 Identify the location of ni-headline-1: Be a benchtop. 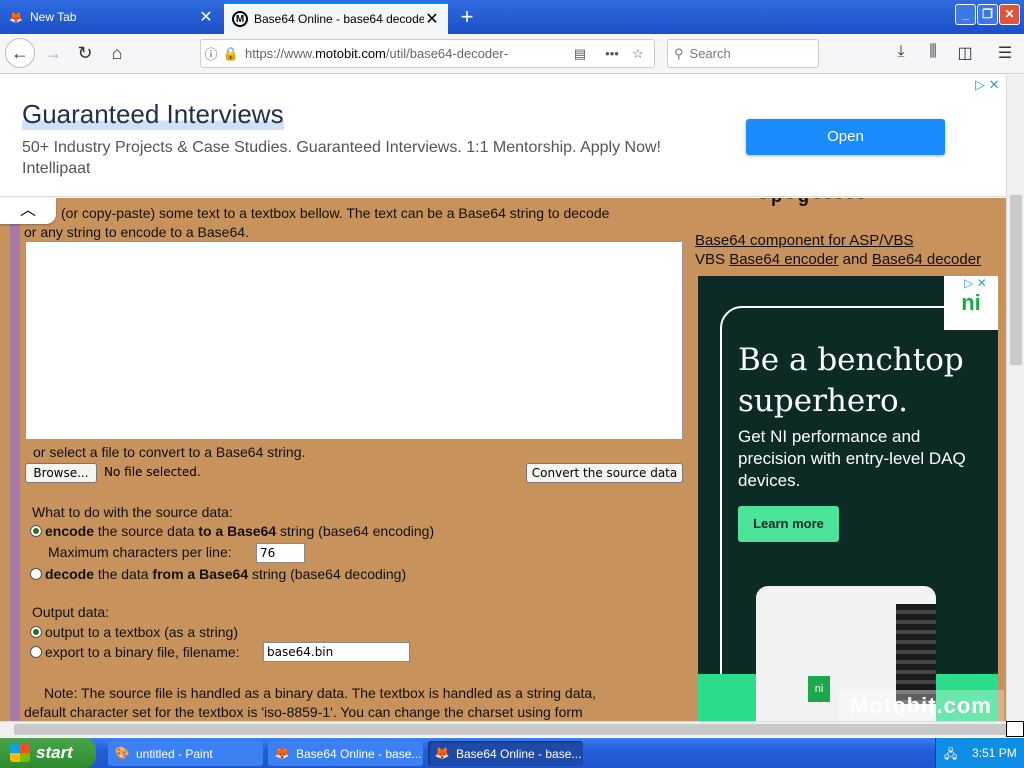
(851, 360).